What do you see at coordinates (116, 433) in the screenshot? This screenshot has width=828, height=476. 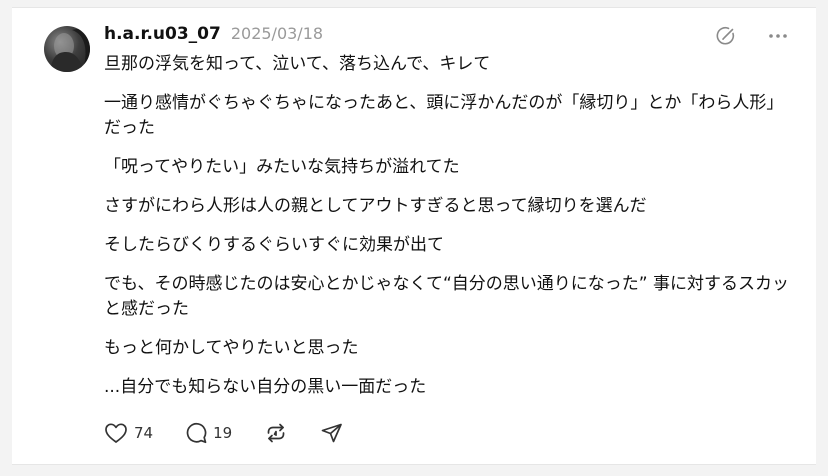 I see `heart-icon` at bounding box center [116, 433].